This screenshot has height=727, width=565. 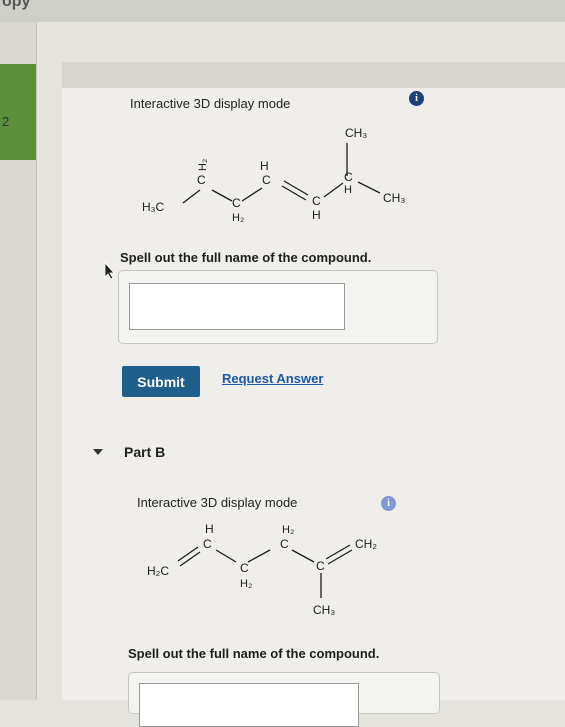 What do you see at coordinates (246, 584) in the screenshot?
I see `label-b-h2-bottom: H₂` at bounding box center [246, 584].